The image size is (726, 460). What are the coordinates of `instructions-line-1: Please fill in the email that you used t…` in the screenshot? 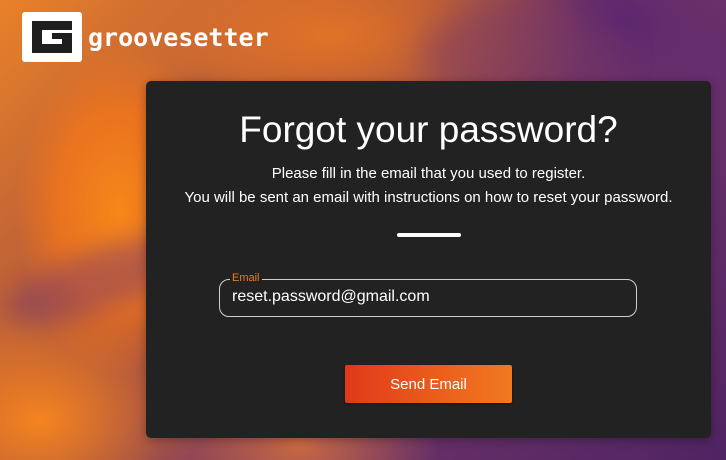 It's located at (428, 173).